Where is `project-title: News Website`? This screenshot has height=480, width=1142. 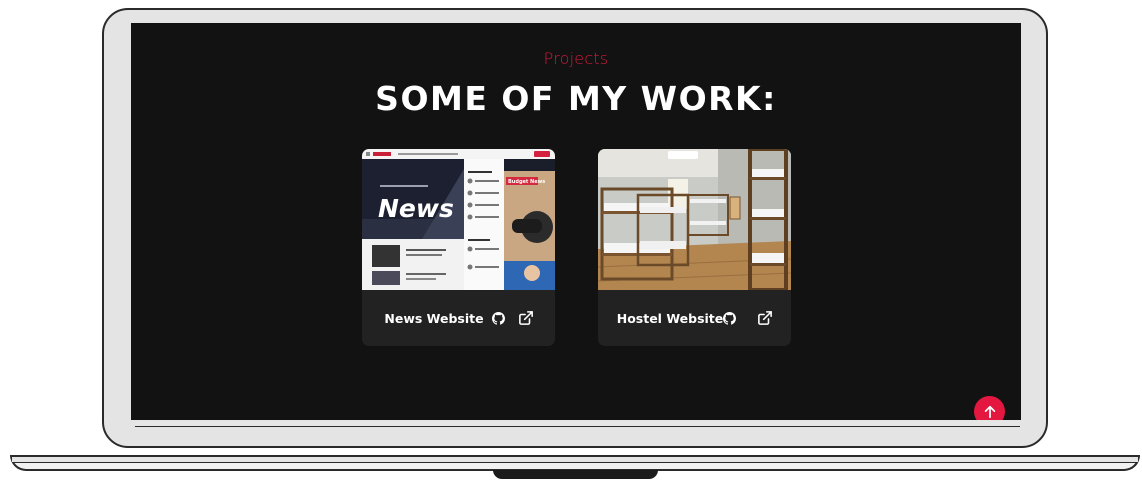
project-title: News Website is located at coordinates (434, 318).